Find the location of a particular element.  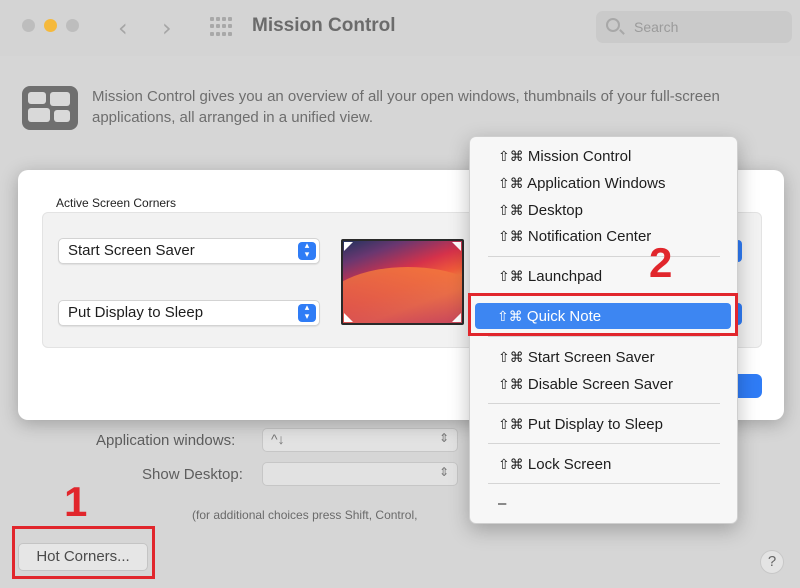

search-placeholder: Search is located at coordinates (656, 27).